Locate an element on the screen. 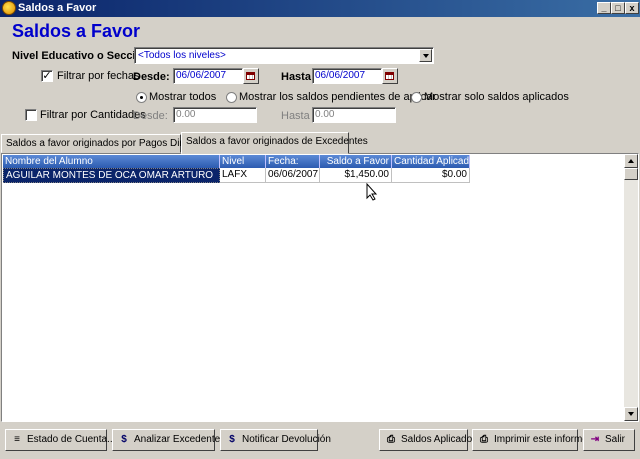 This screenshot has width=640, height=459. imprimir-informe-button: ⎙ Imprimir este informe is located at coordinates (530, 440).